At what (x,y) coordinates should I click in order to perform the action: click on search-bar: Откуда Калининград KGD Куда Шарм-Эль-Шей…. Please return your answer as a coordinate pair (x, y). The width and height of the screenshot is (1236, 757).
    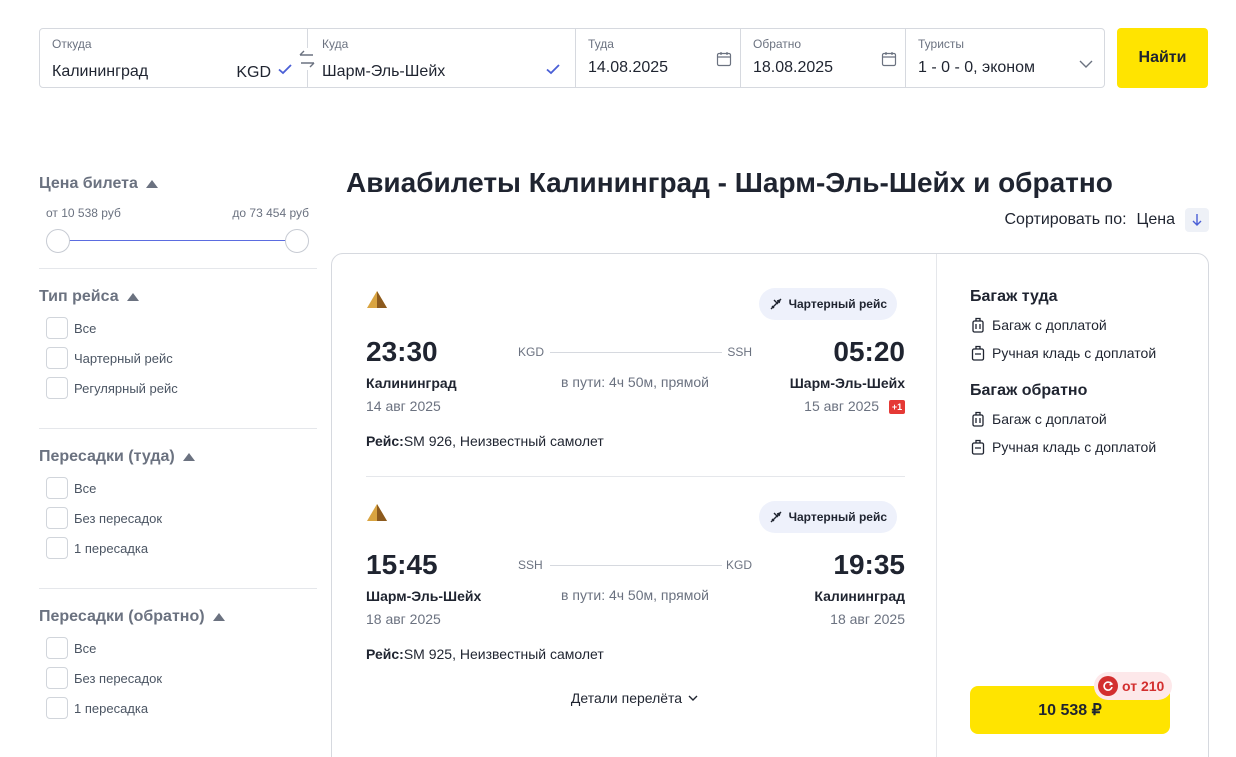
    Looking at the image, I should click on (572, 58).